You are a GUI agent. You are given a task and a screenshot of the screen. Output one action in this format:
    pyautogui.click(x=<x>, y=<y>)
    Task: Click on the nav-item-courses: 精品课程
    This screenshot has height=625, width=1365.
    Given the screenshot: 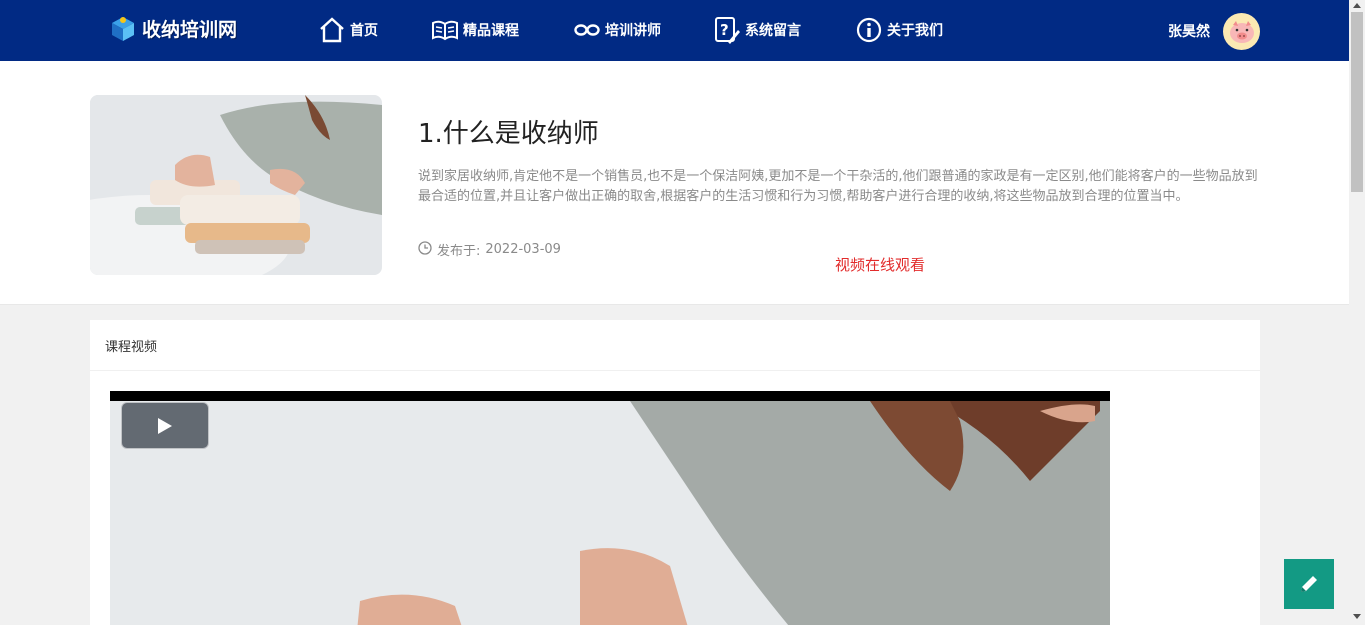 What is the action you would take?
    pyautogui.click(x=475, y=30)
    